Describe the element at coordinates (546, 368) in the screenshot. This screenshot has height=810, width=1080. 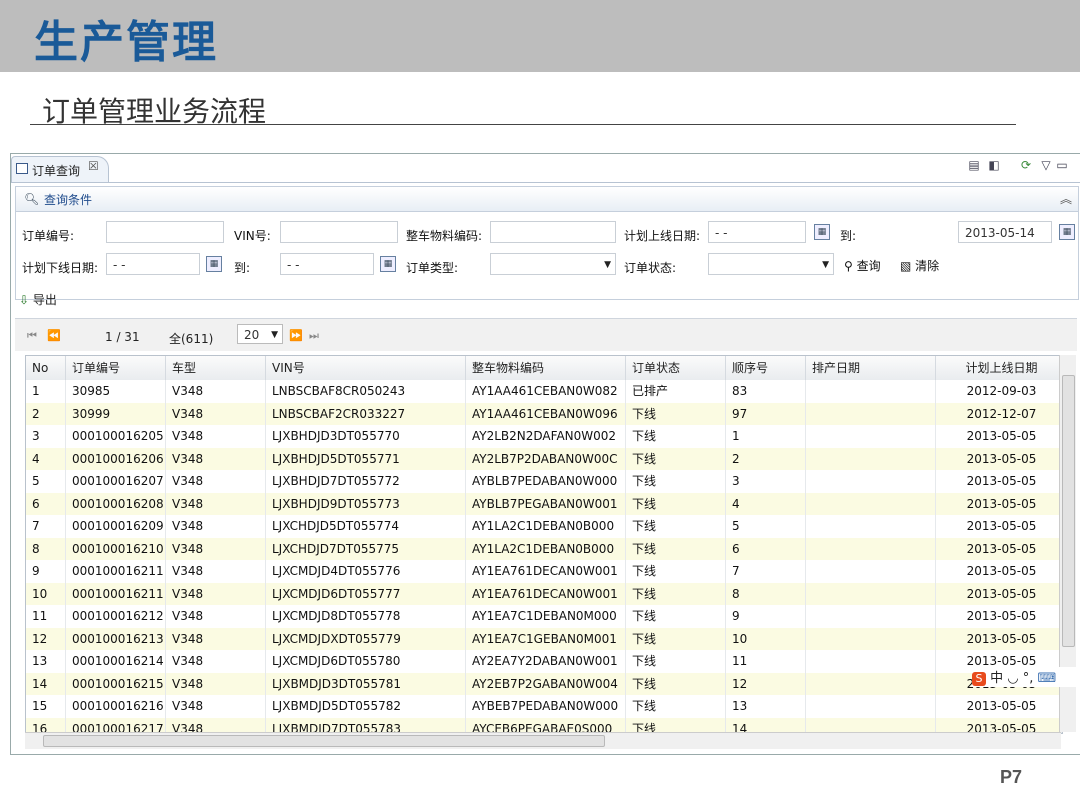
I see `column-header: 整车物料编码` at that location.